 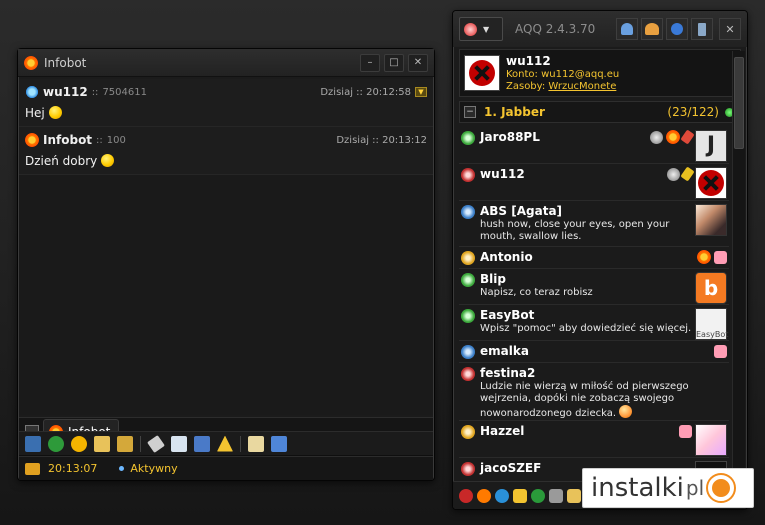 What do you see at coordinates (720, 257) in the screenshot?
I see `thumbs-down-icon` at bounding box center [720, 257].